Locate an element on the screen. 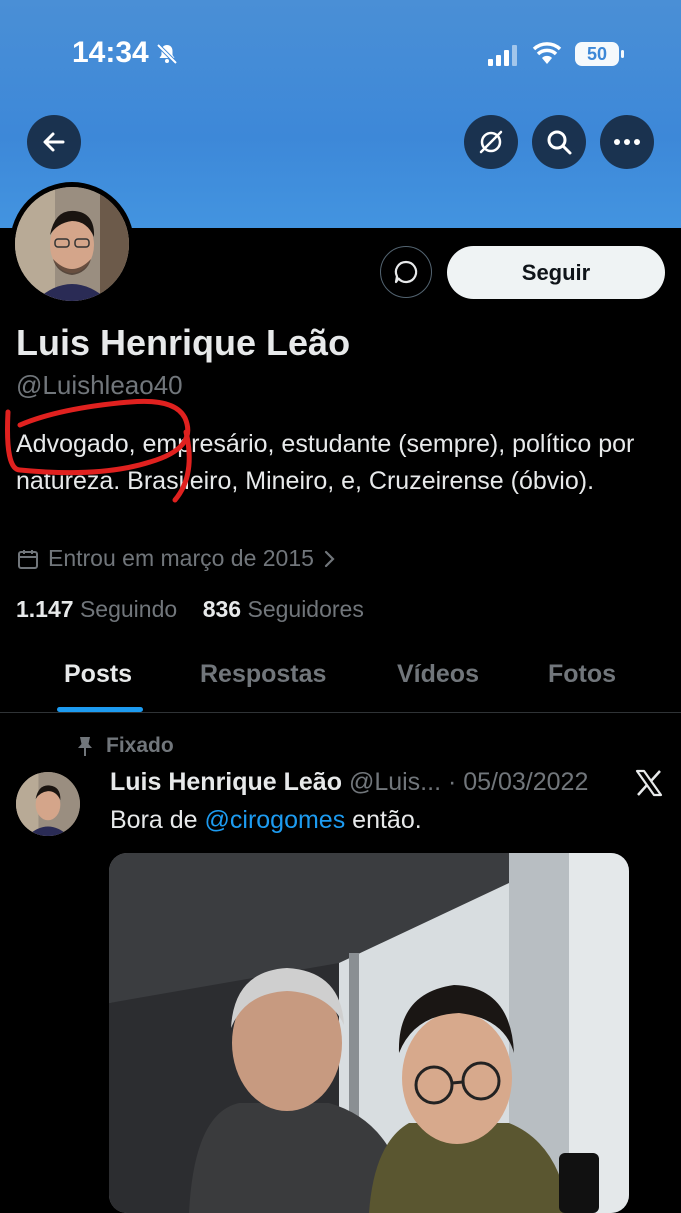  tab-videos: Vídeos is located at coordinates (438, 674).